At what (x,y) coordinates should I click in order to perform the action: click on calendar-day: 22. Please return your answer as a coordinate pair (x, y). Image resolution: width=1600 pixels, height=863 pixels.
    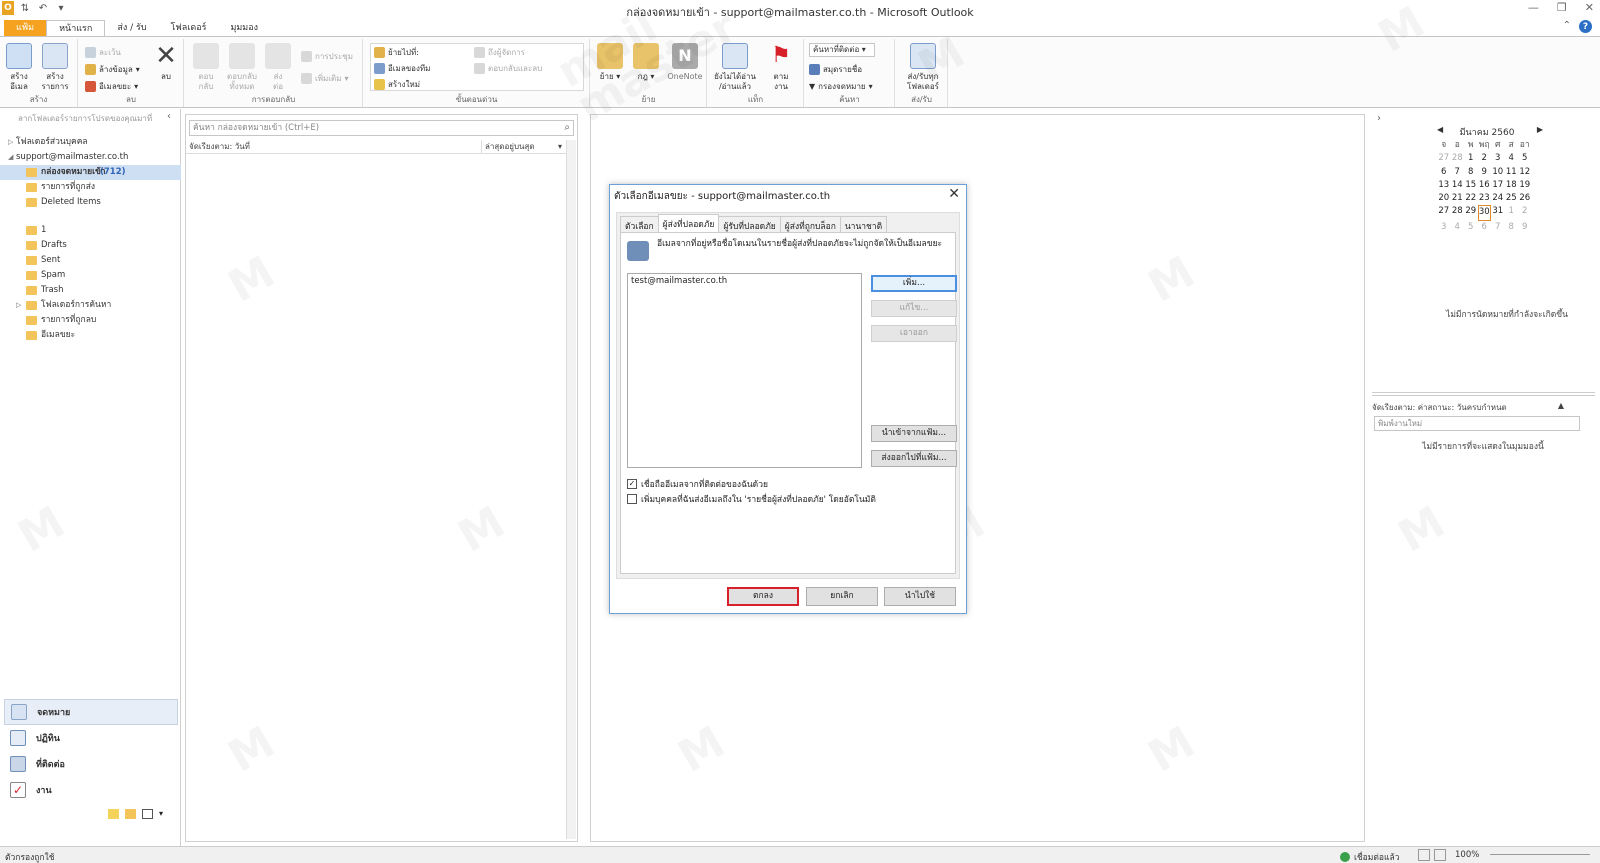
    Looking at the image, I should click on (1471, 198).